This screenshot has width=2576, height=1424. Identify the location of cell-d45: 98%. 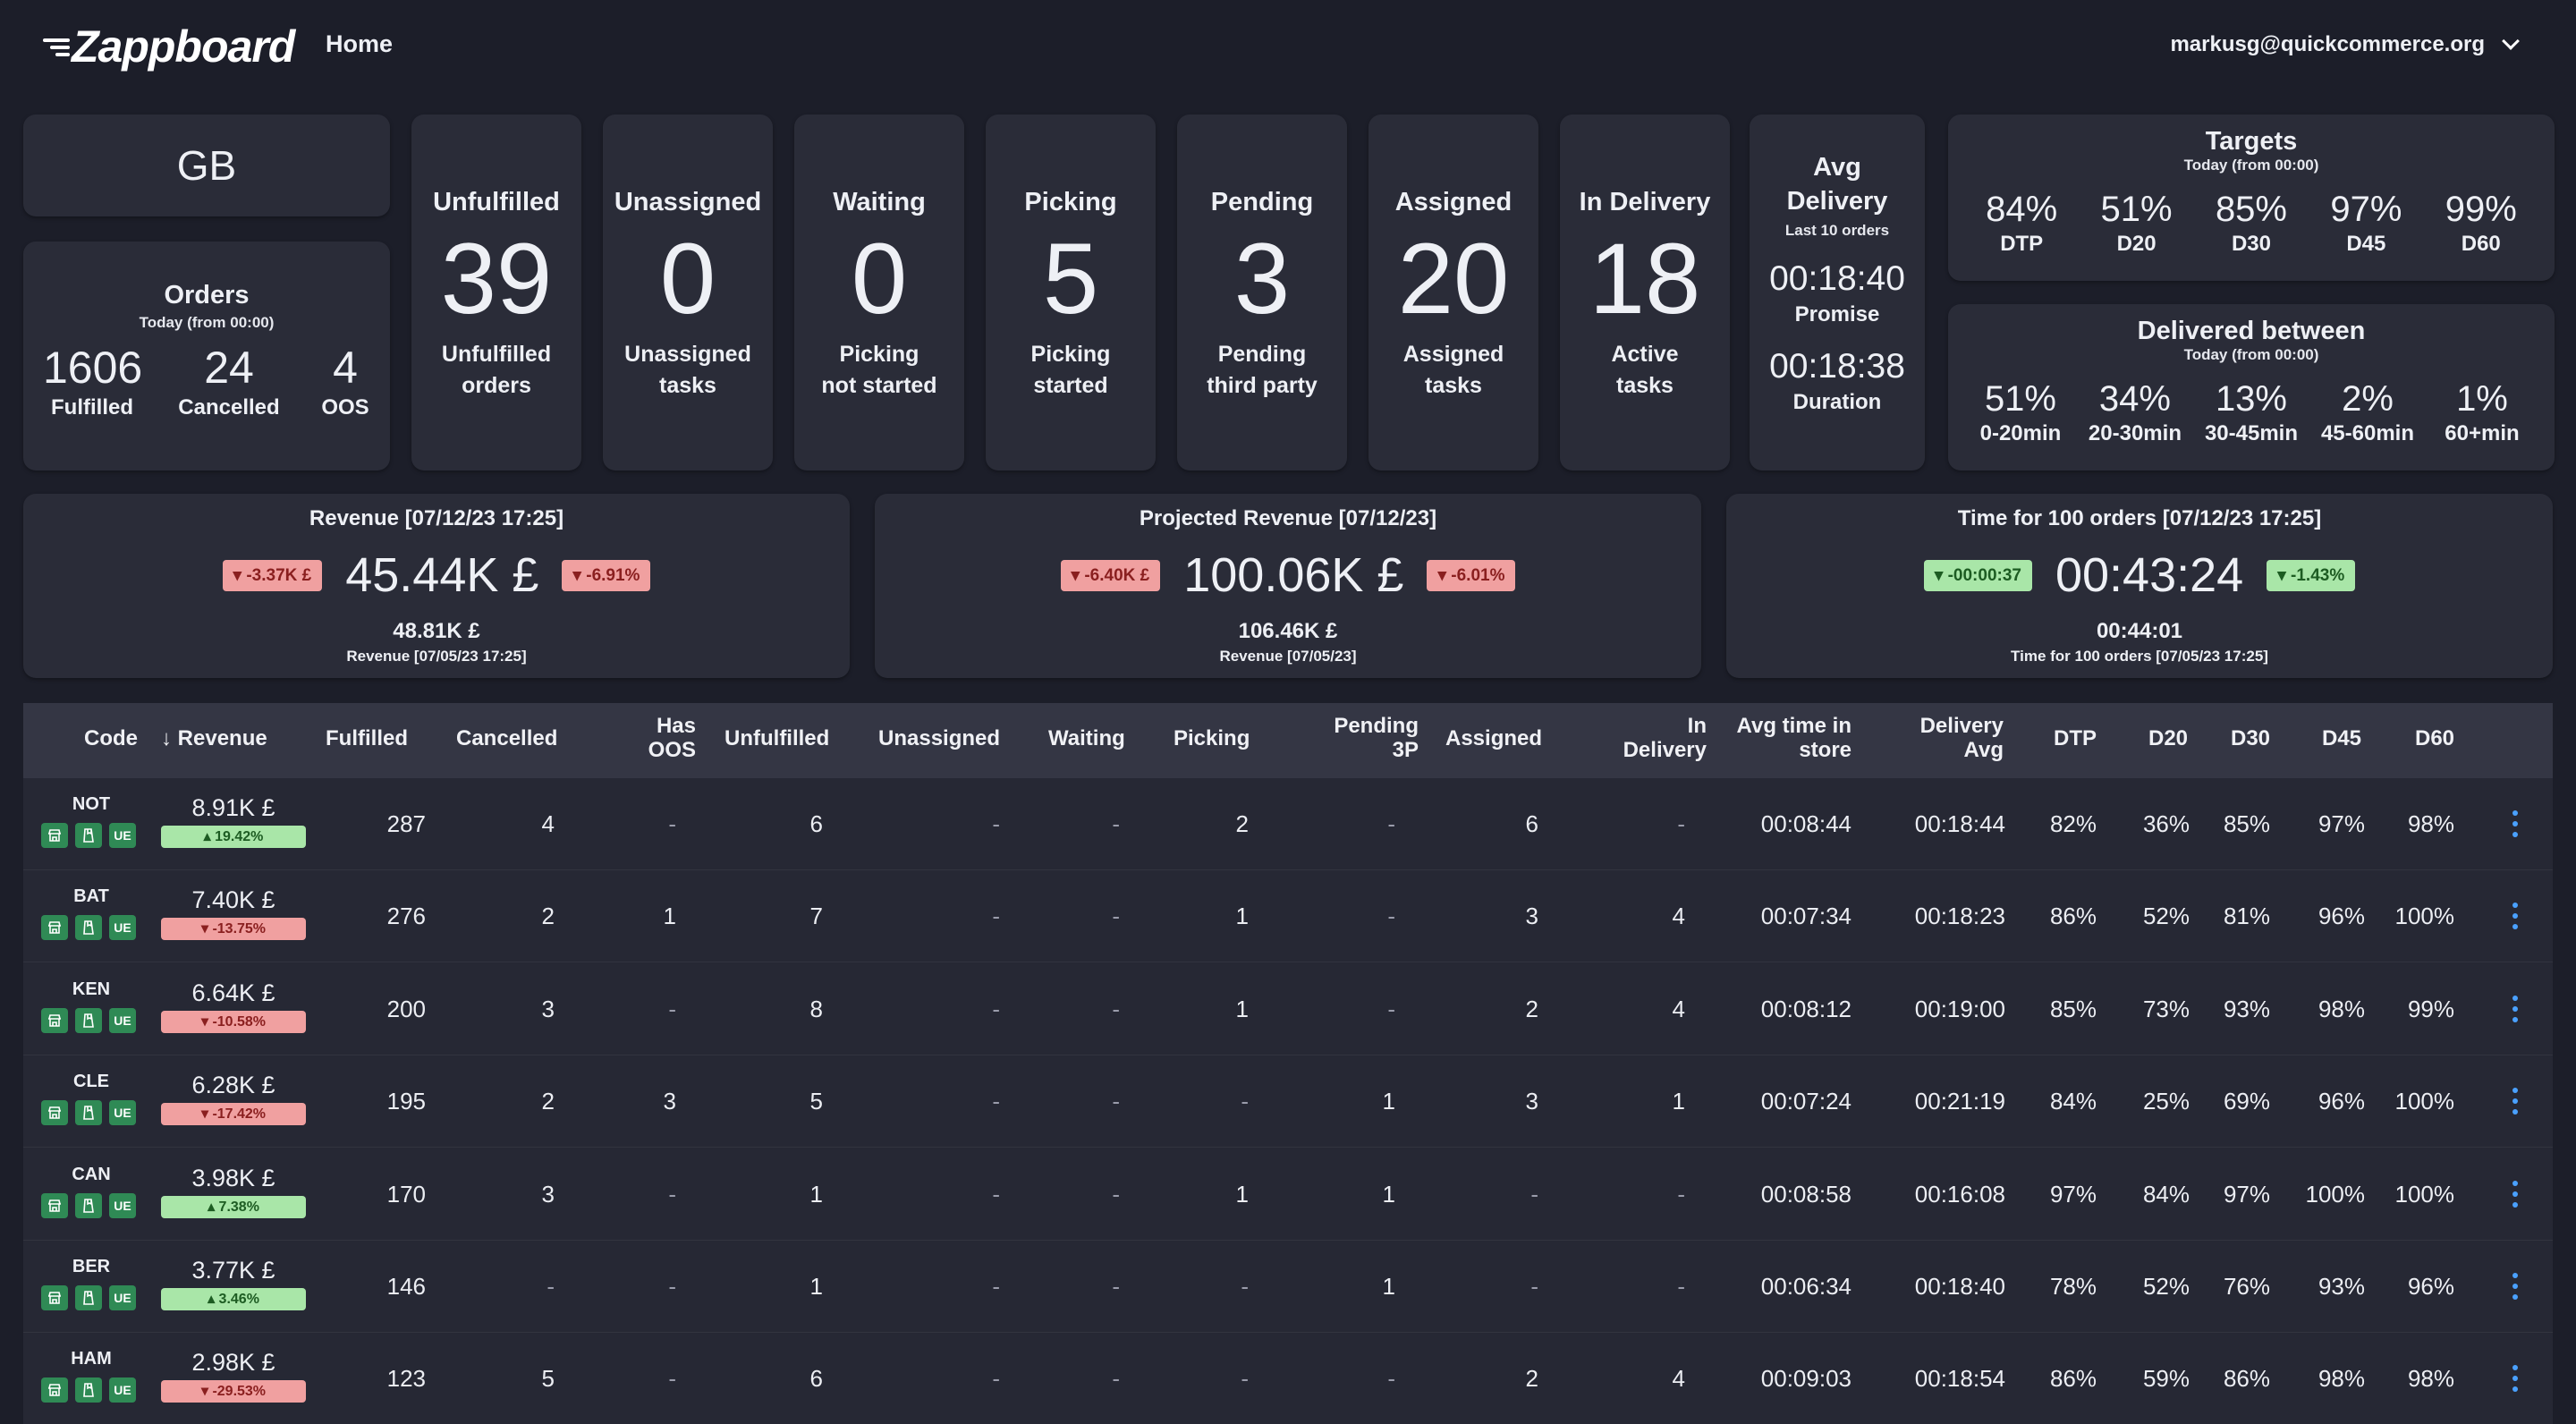
(2341, 1008).